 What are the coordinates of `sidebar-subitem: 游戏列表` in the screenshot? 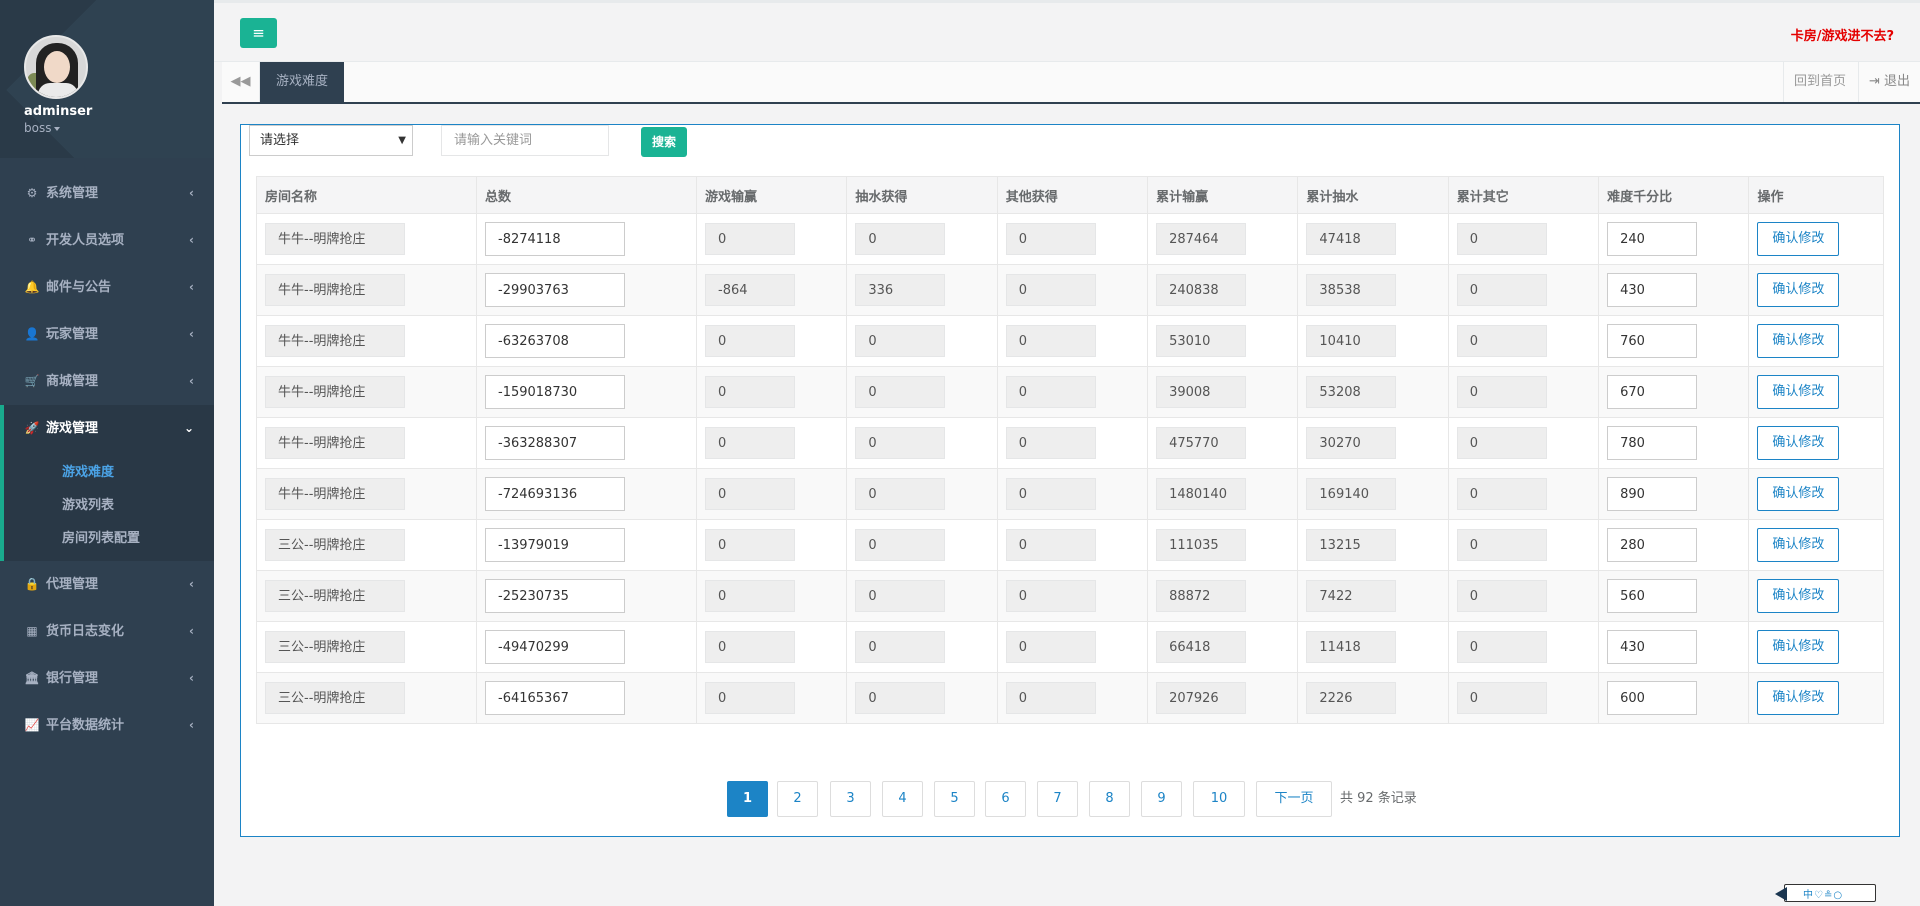 It's located at (109, 505).